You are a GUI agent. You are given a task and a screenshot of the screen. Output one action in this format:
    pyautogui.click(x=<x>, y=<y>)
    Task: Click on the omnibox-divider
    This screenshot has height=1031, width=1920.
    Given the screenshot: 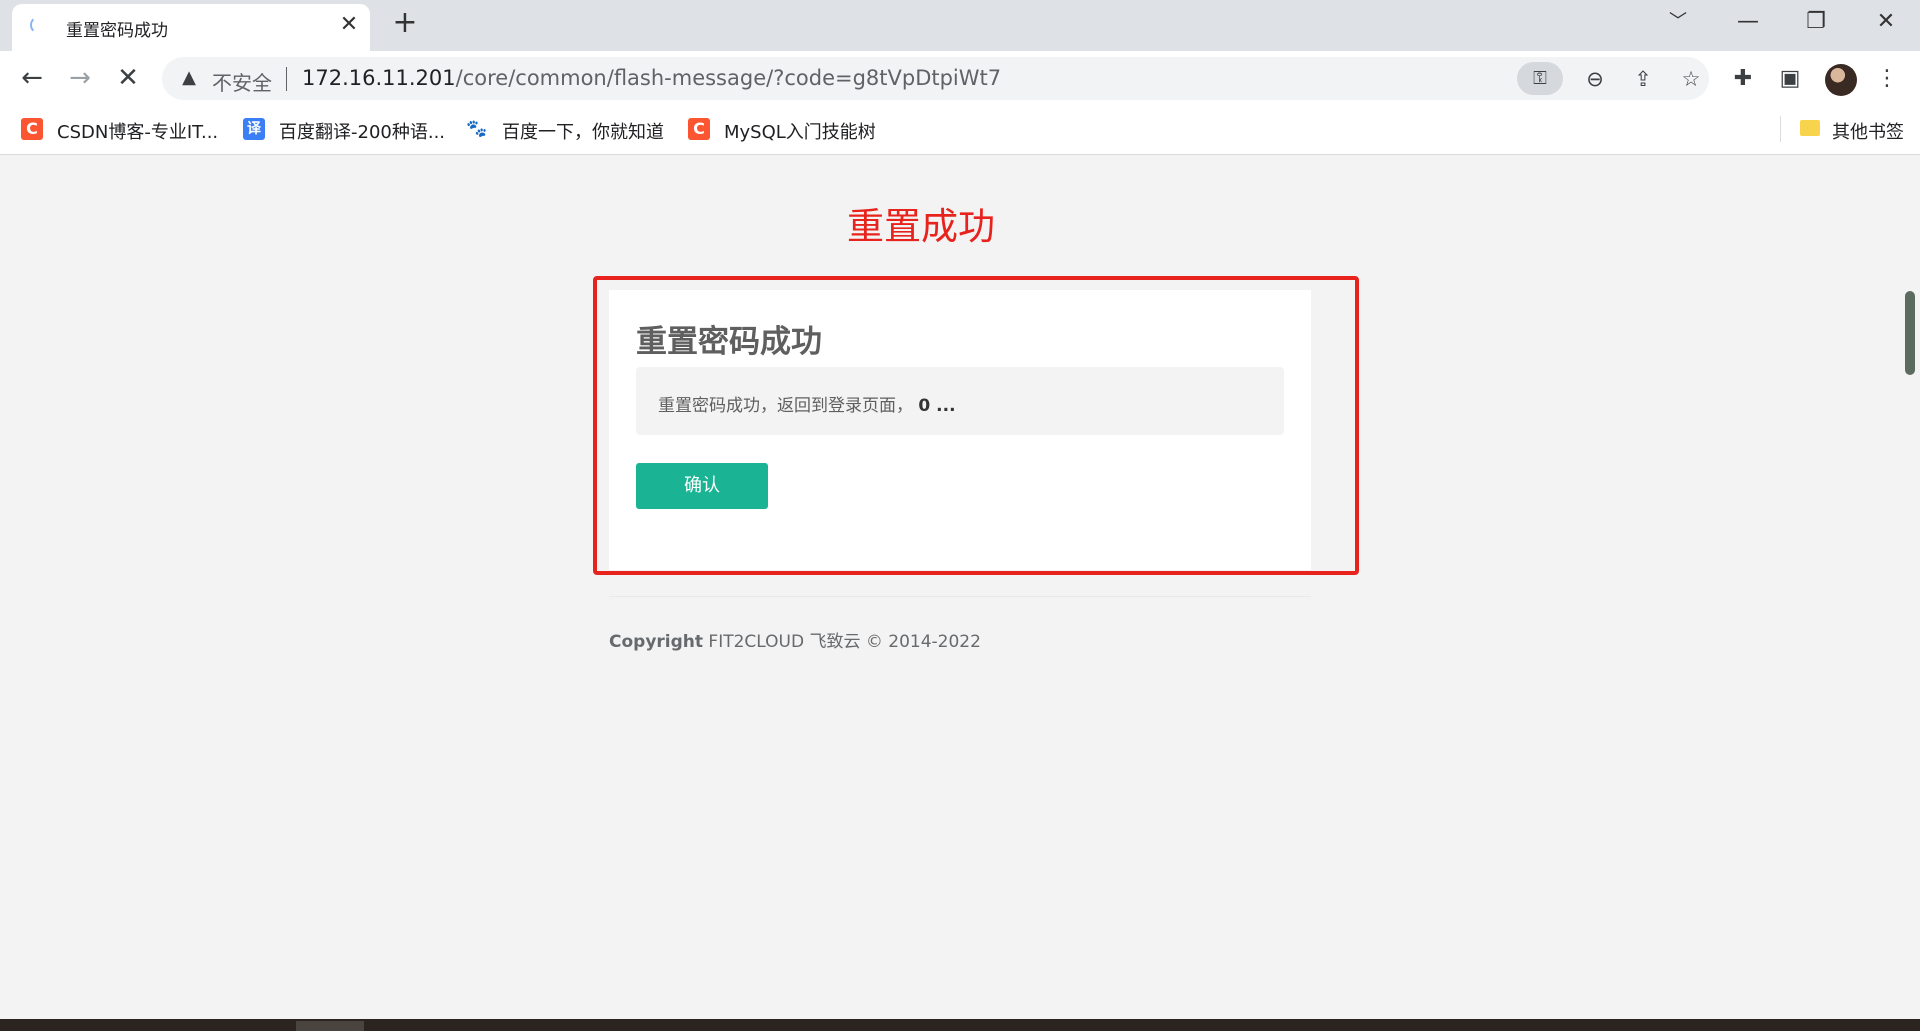 What is the action you would take?
    pyautogui.click(x=286, y=79)
    